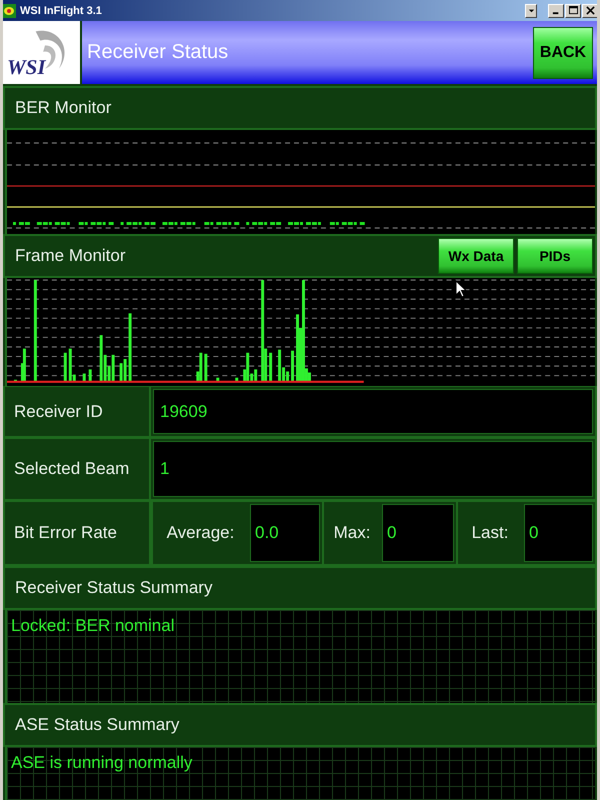 This screenshot has height=800, width=600. What do you see at coordinates (351, 533) in the screenshot?
I see `stat-label: Max:` at bounding box center [351, 533].